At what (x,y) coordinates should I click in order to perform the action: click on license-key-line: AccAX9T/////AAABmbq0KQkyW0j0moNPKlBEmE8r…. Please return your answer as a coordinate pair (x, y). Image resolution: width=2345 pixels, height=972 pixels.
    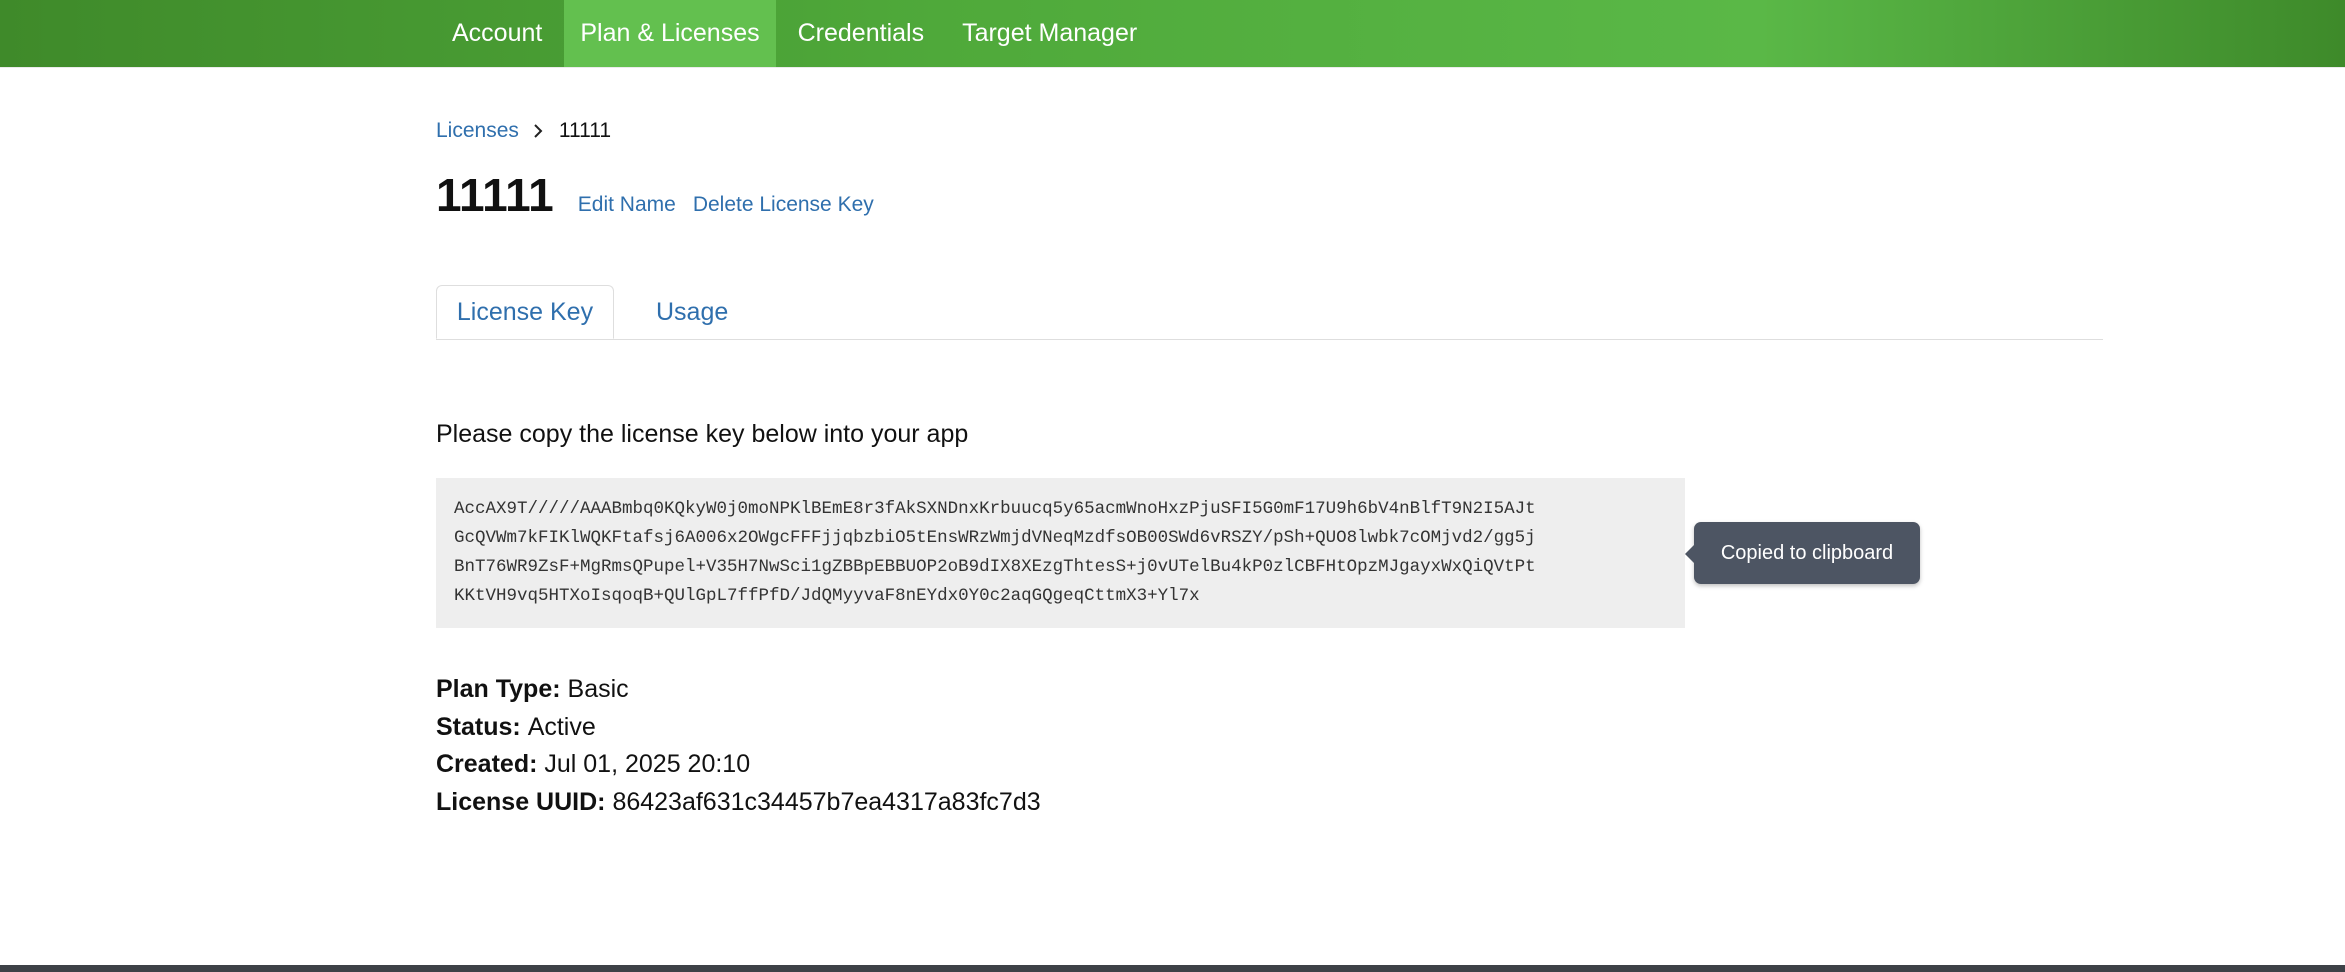
    Looking at the image, I should click on (995, 509).